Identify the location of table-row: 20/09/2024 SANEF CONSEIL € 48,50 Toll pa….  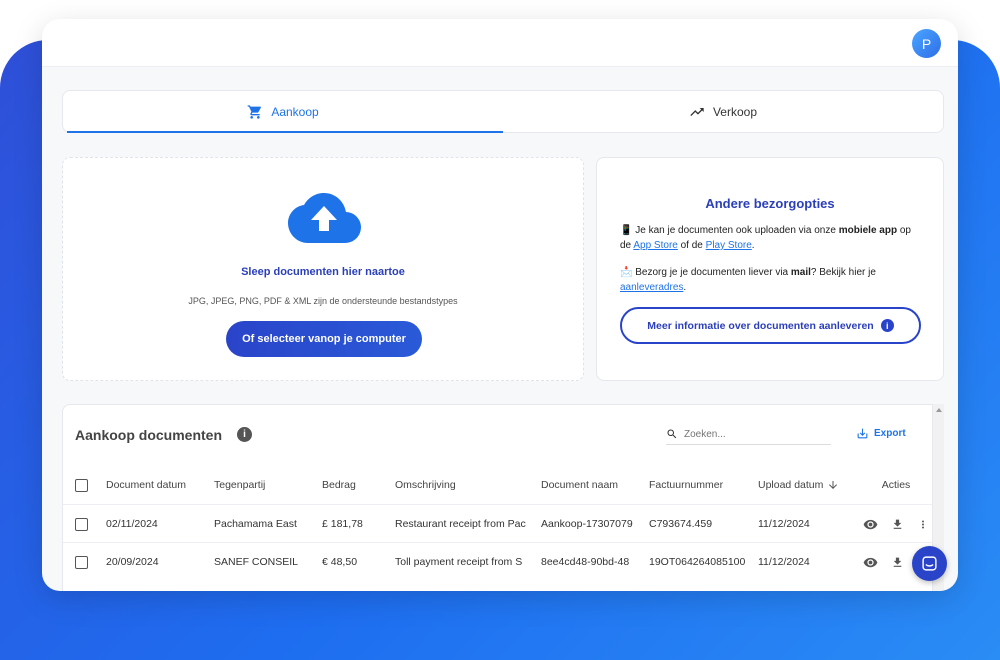
(498, 561).